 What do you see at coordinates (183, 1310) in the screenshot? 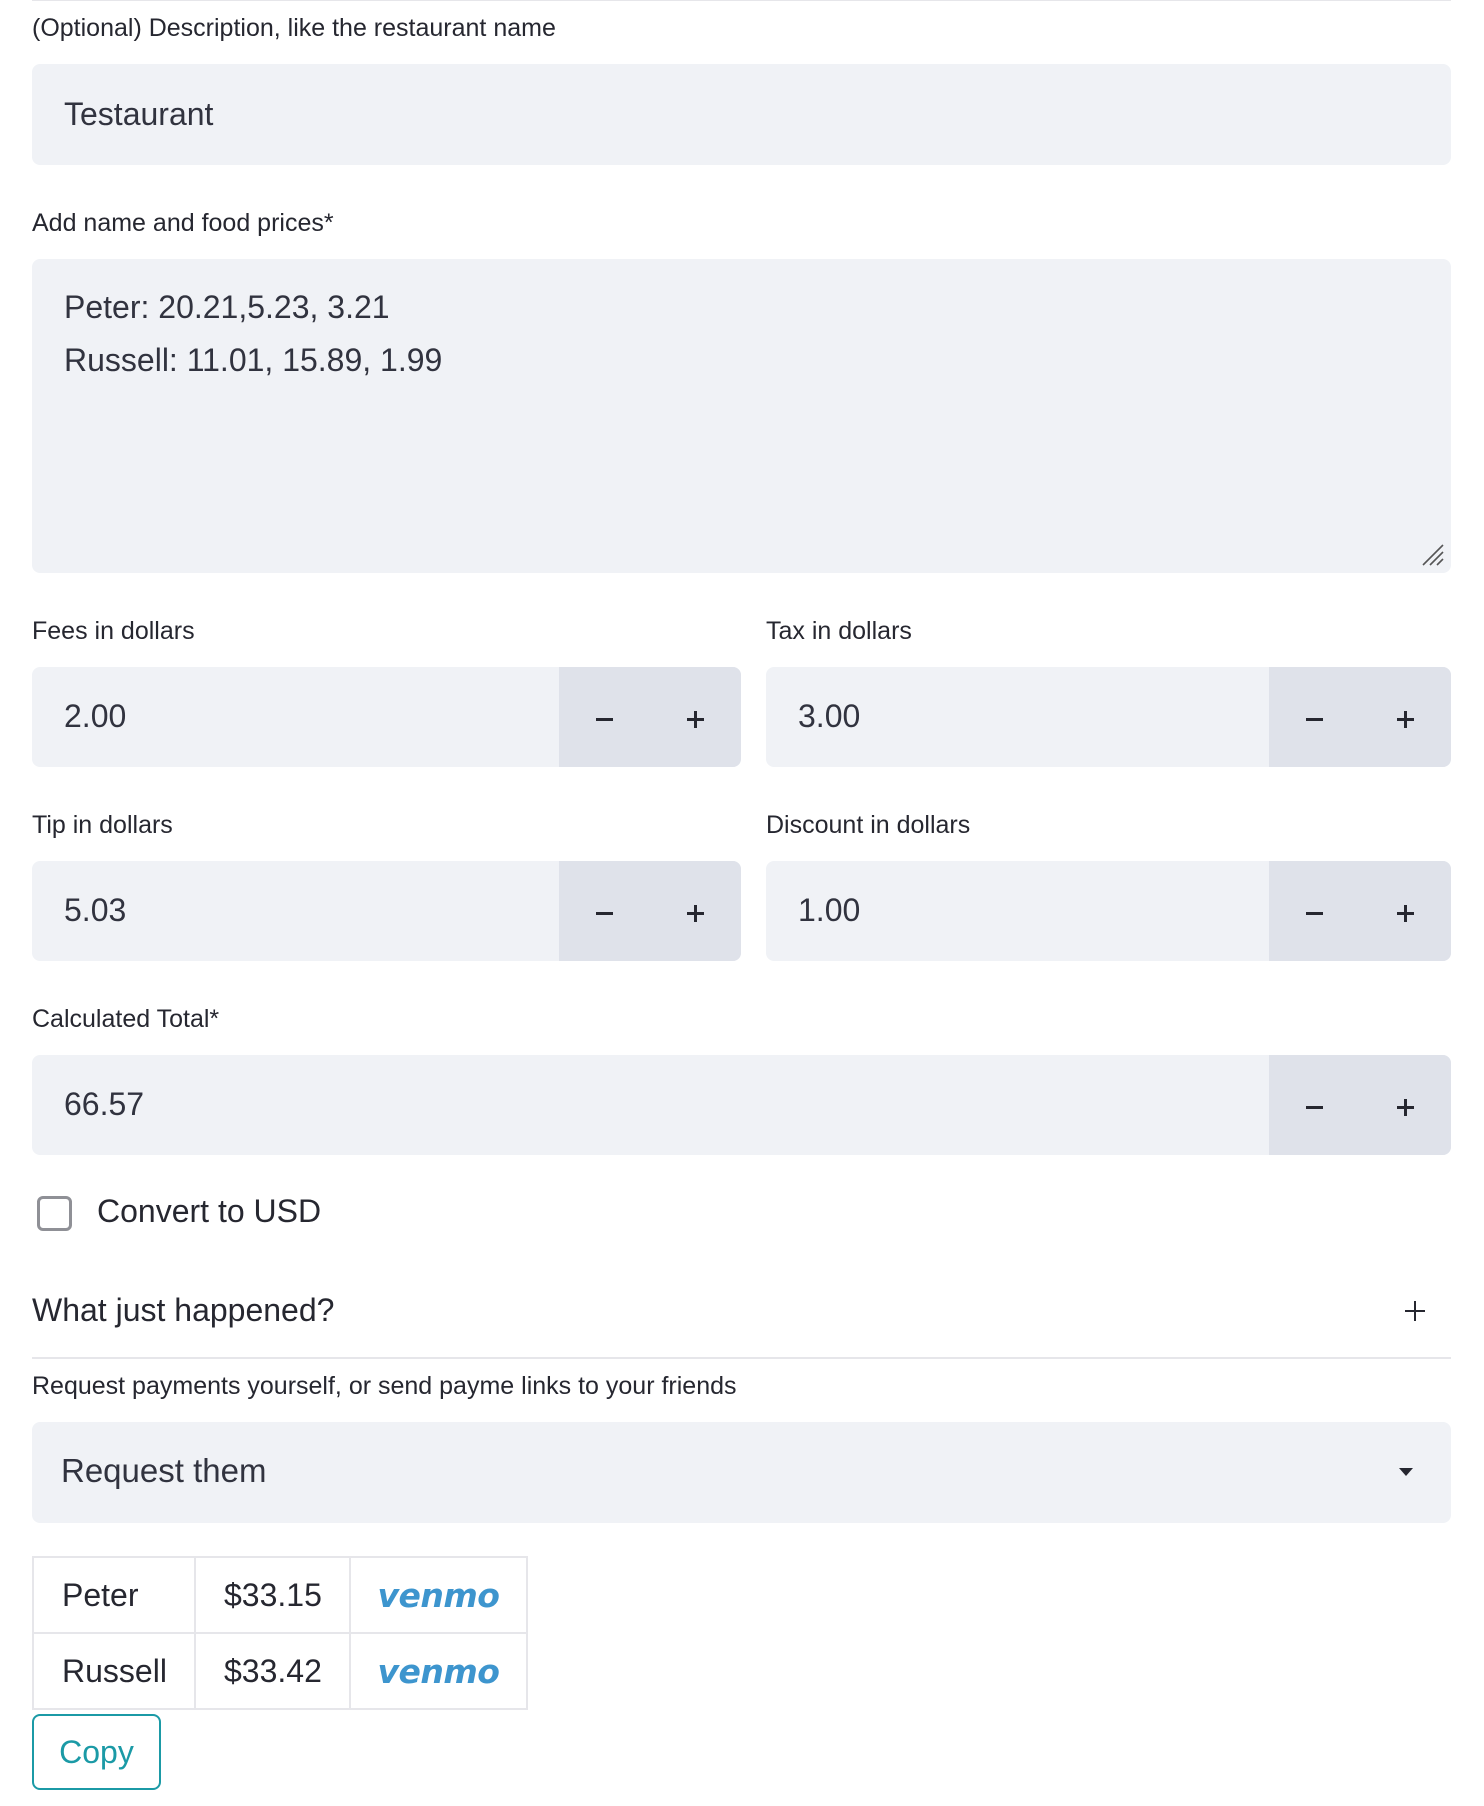
I see `expander-title: What just happened?` at bounding box center [183, 1310].